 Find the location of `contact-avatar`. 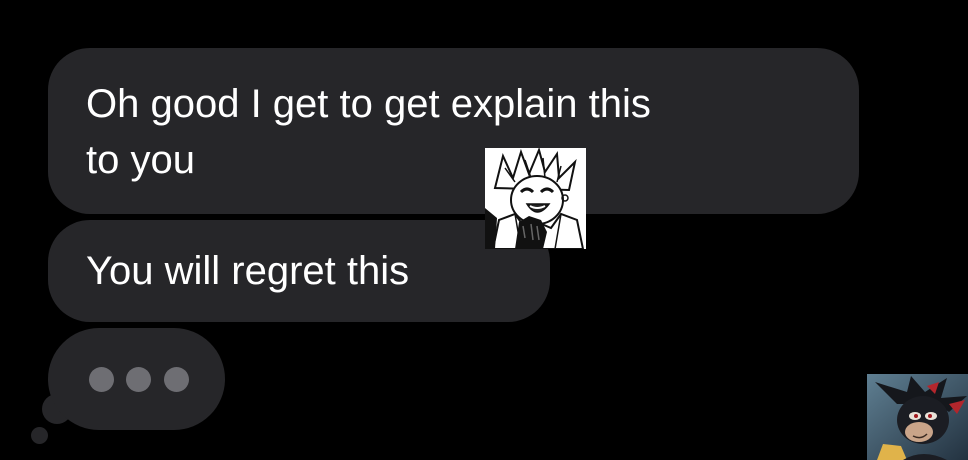

contact-avatar is located at coordinates (917, 417).